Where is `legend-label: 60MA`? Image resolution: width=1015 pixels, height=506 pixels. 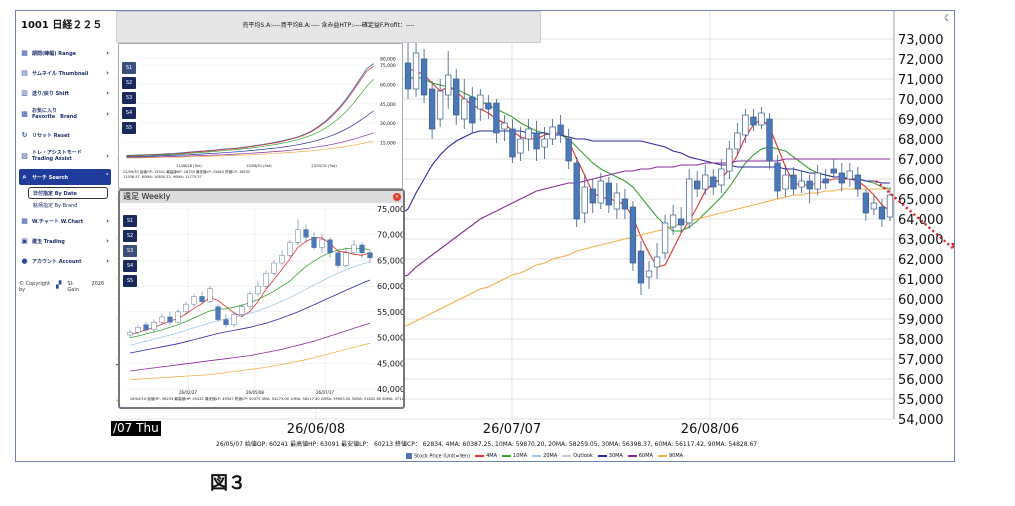 legend-label: 60MA is located at coordinates (645, 456).